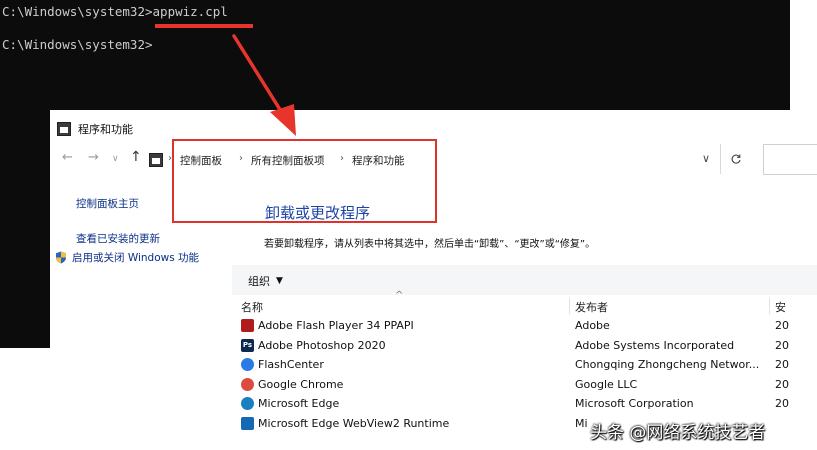  I want to click on column-header-installed-on: 安, so click(780, 307).